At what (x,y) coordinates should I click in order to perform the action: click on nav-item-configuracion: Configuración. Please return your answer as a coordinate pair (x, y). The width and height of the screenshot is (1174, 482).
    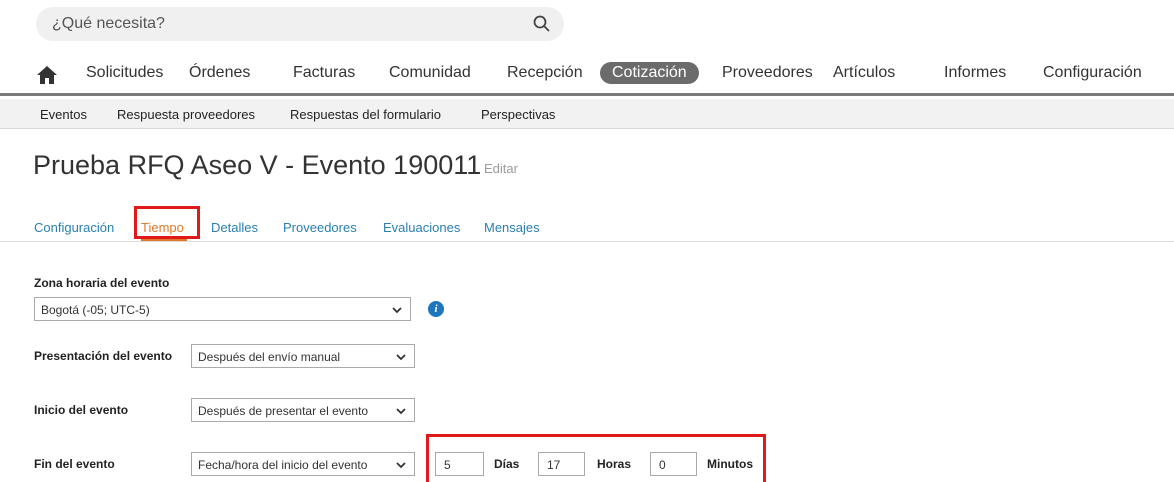
    Looking at the image, I should click on (1092, 73).